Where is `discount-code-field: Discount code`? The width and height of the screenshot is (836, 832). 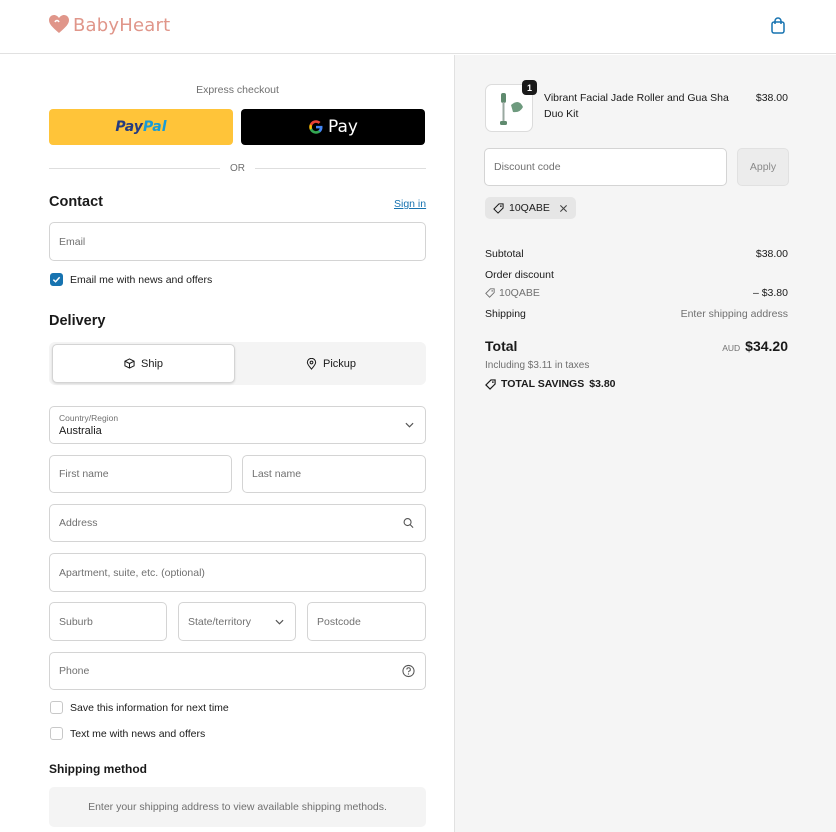 discount-code-field: Discount code is located at coordinates (605, 167).